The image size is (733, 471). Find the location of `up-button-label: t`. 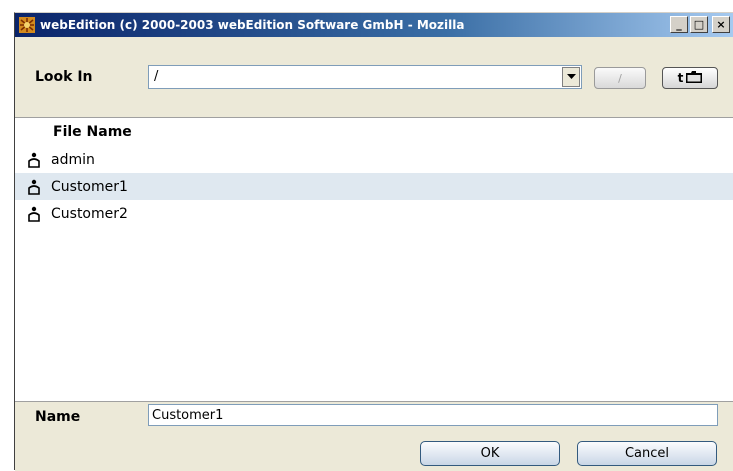

up-button-label: t is located at coordinates (680, 78).